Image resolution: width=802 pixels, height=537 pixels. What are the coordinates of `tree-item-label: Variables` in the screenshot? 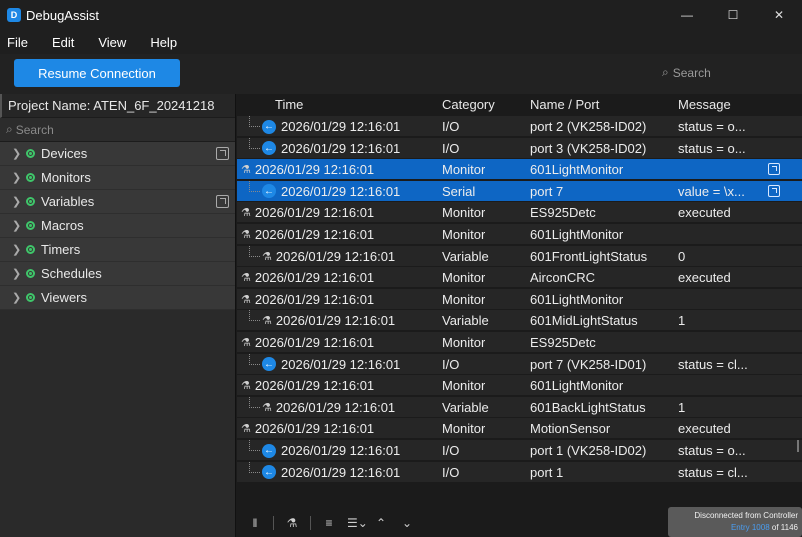 It's located at (68, 201).